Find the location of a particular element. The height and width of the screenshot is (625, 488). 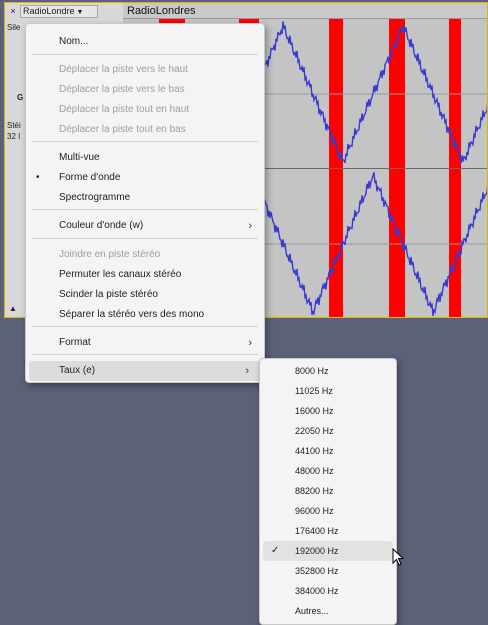

rate-option: 8000 Hz is located at coordinates (328, 371).